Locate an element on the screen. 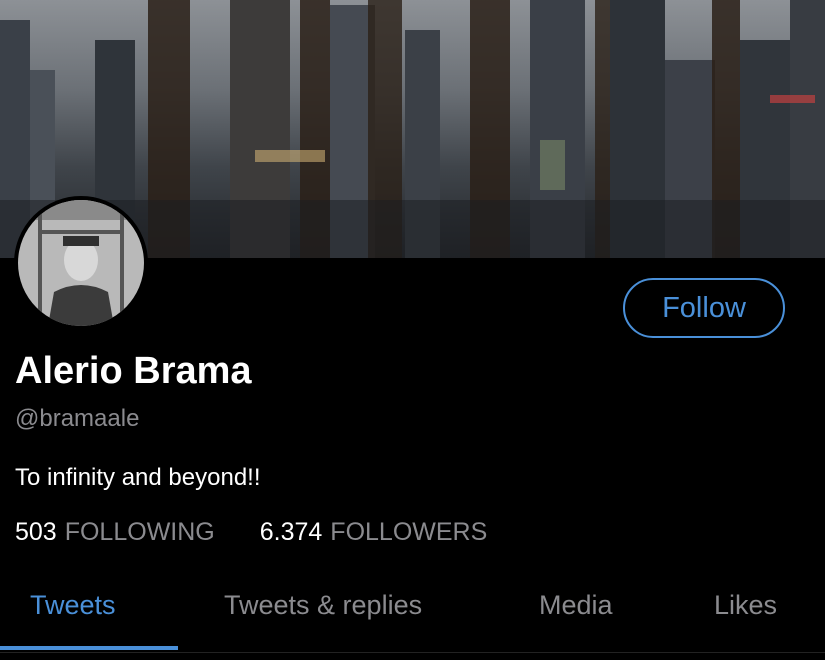  followers-stat: 6.374 FOLLOWERS is located at coordinates (374, 532).